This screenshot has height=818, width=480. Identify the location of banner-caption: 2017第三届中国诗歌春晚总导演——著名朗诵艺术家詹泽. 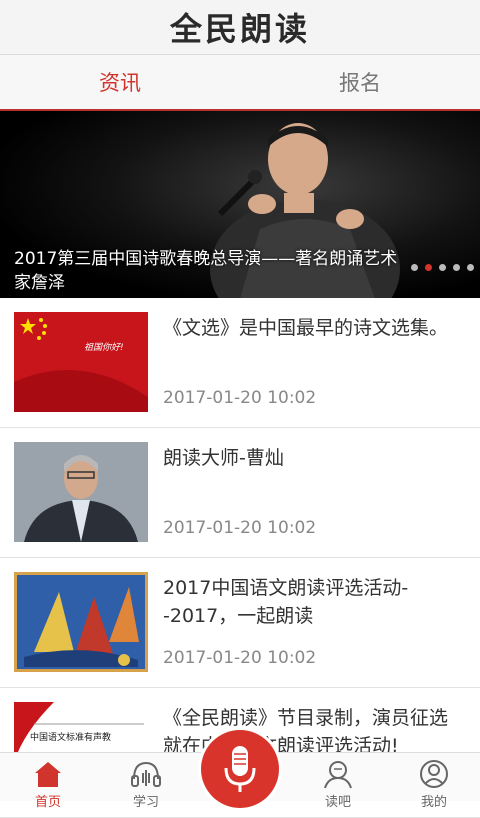
(206, 271).